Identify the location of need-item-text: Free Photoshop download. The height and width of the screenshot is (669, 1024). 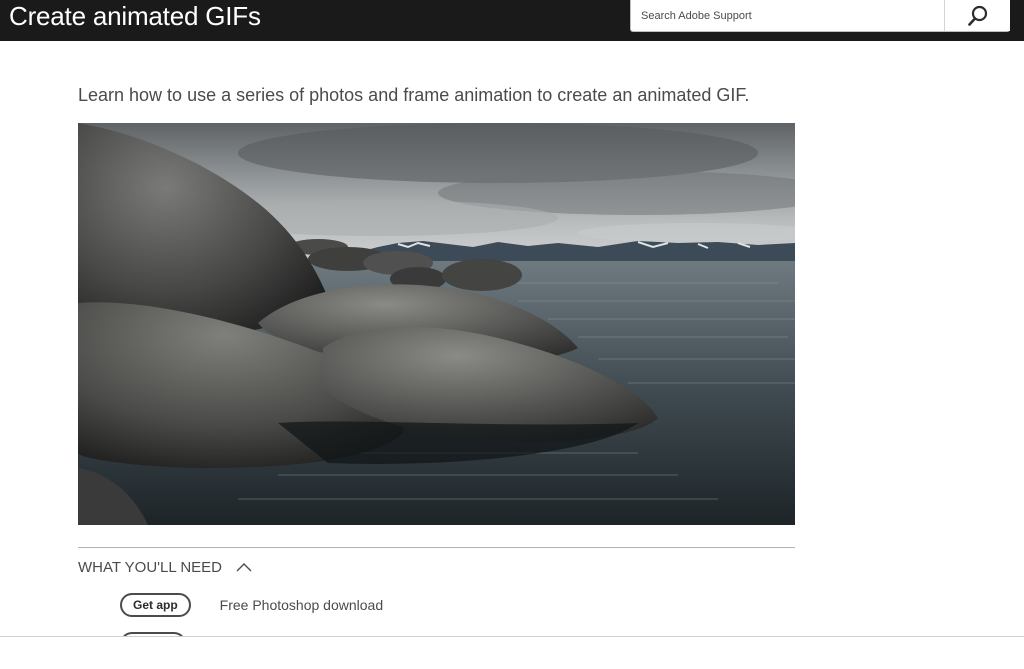
(301, 605).